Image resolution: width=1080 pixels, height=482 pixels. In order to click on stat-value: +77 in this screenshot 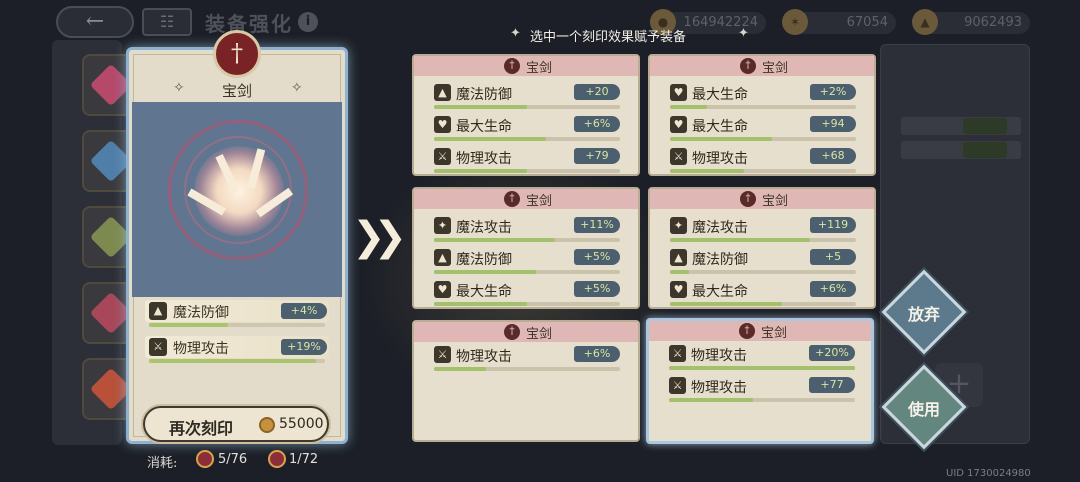, I will do `click(832, 385)`.